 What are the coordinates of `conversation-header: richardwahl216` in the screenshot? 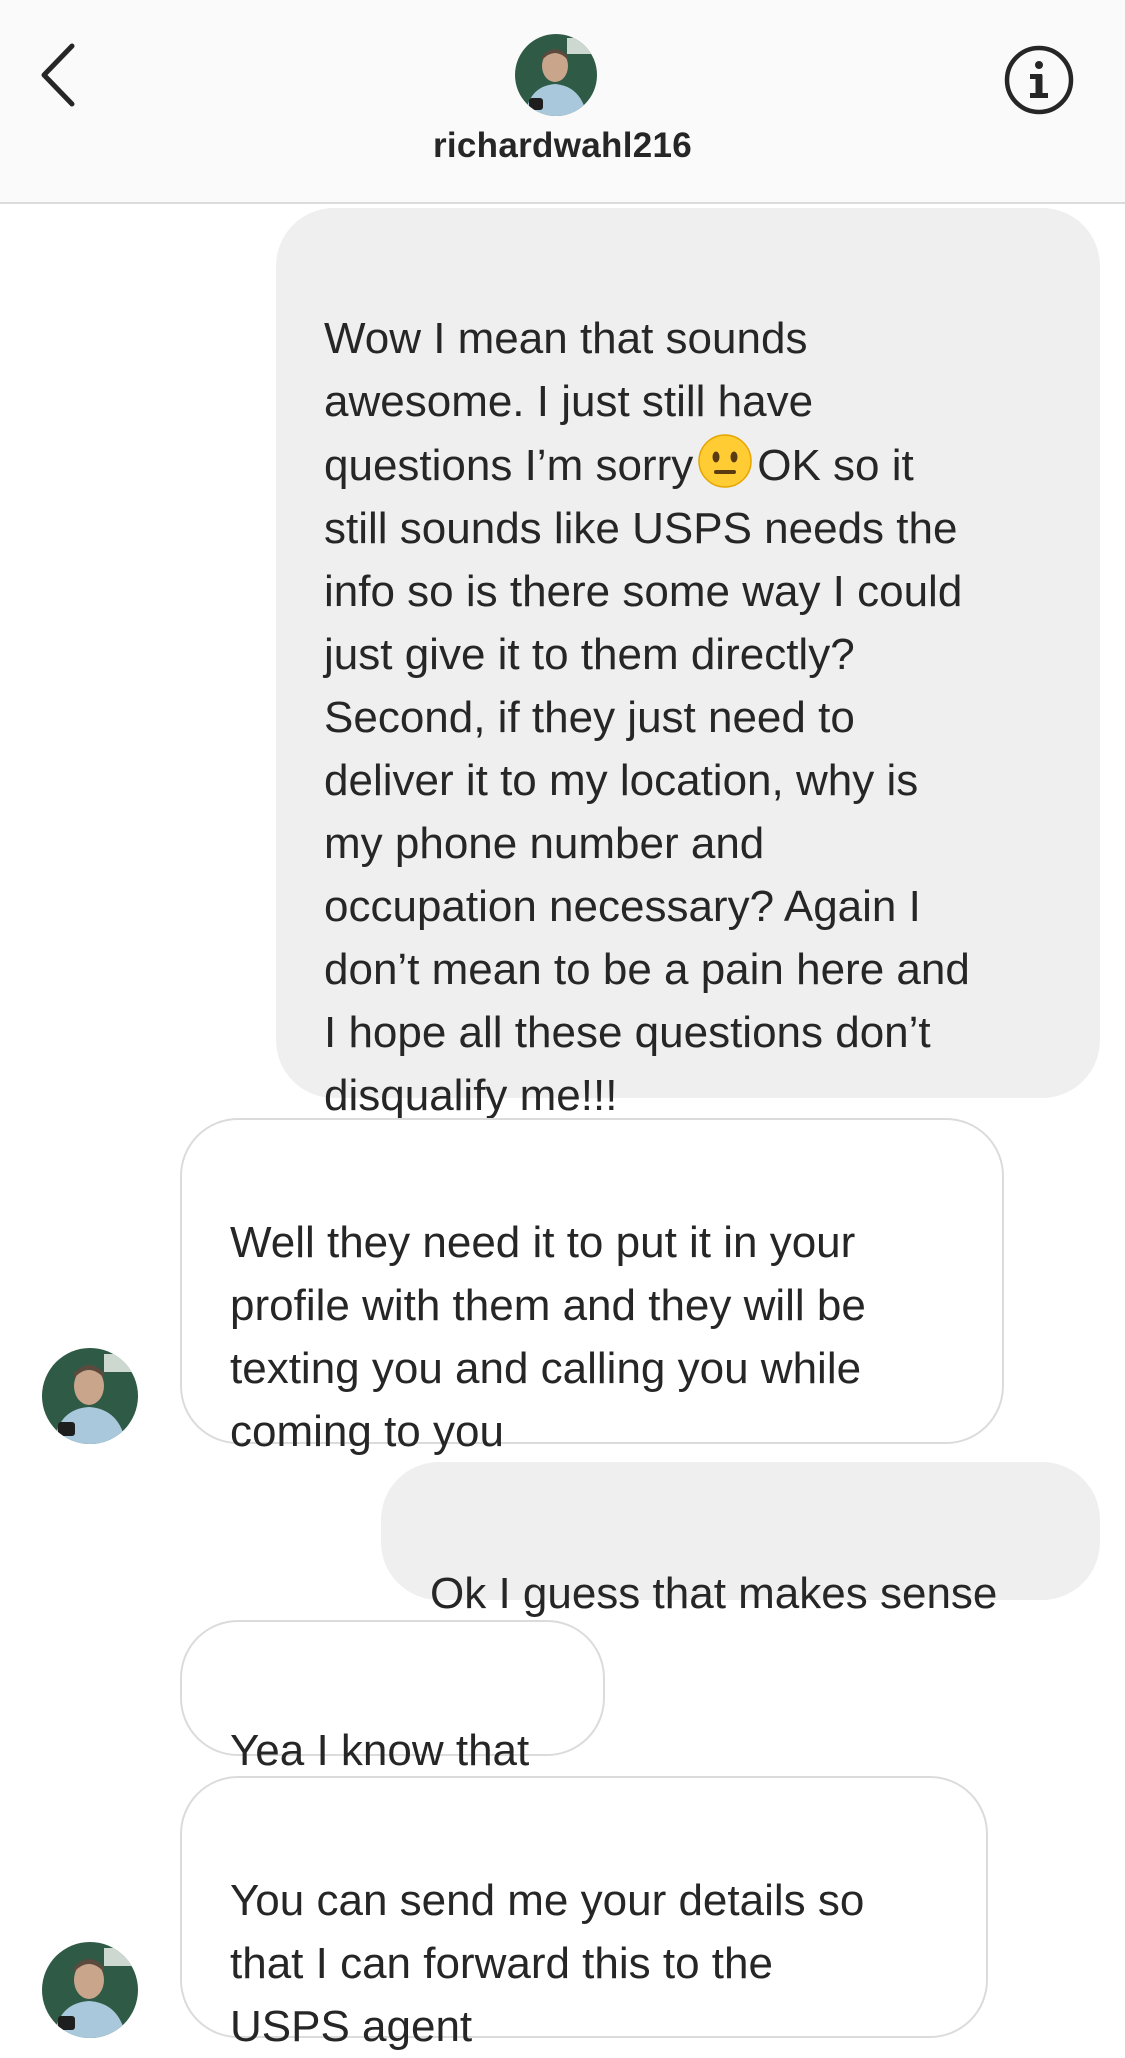 It's located at (562, 102).